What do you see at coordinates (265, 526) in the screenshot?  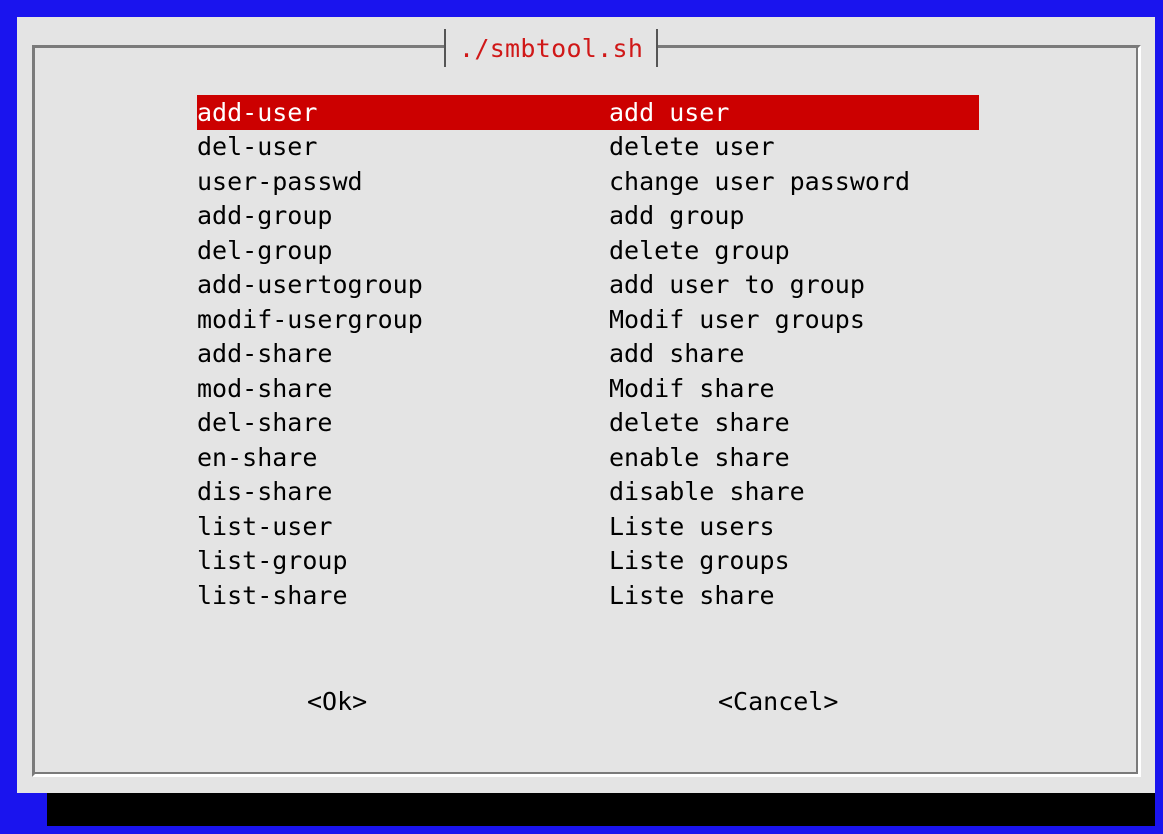 I see `menu-item-tag: list-user` at bounding box center [265, 526].